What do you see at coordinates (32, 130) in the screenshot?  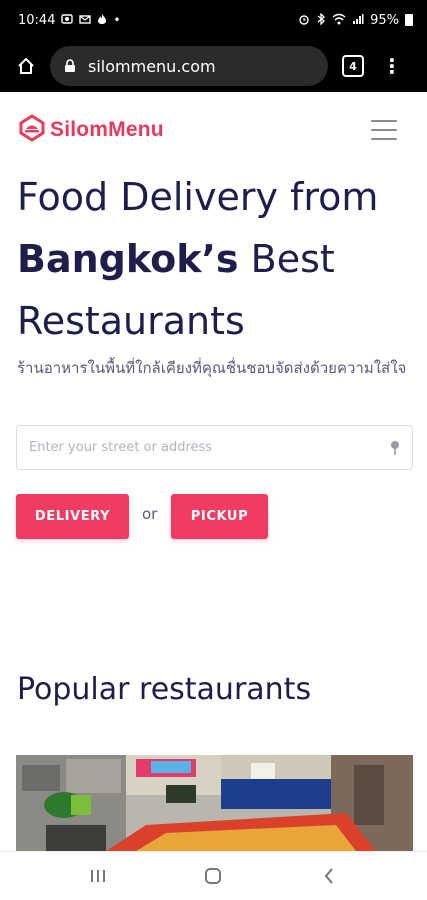 I see `logo-icon` at bounding box center [32, 130].